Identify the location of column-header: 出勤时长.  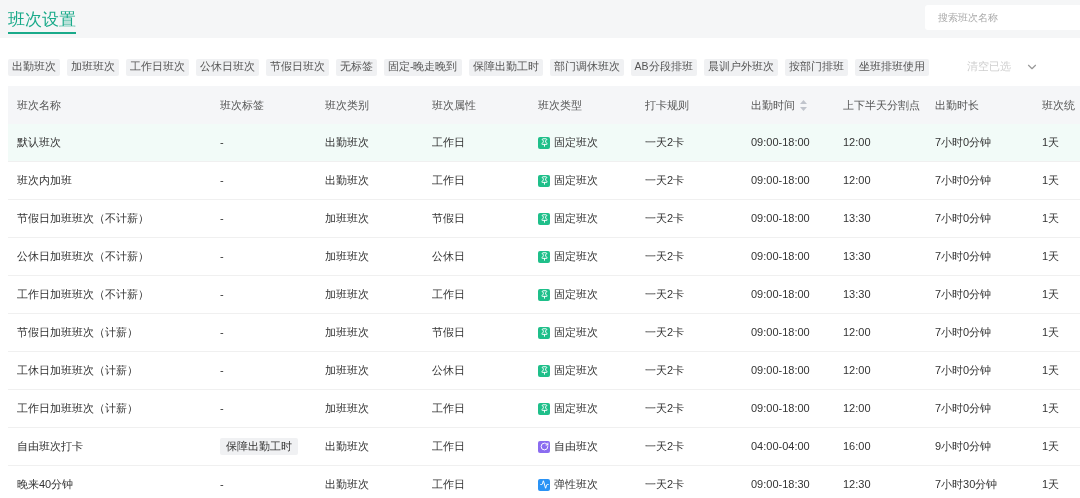
(957, 105).